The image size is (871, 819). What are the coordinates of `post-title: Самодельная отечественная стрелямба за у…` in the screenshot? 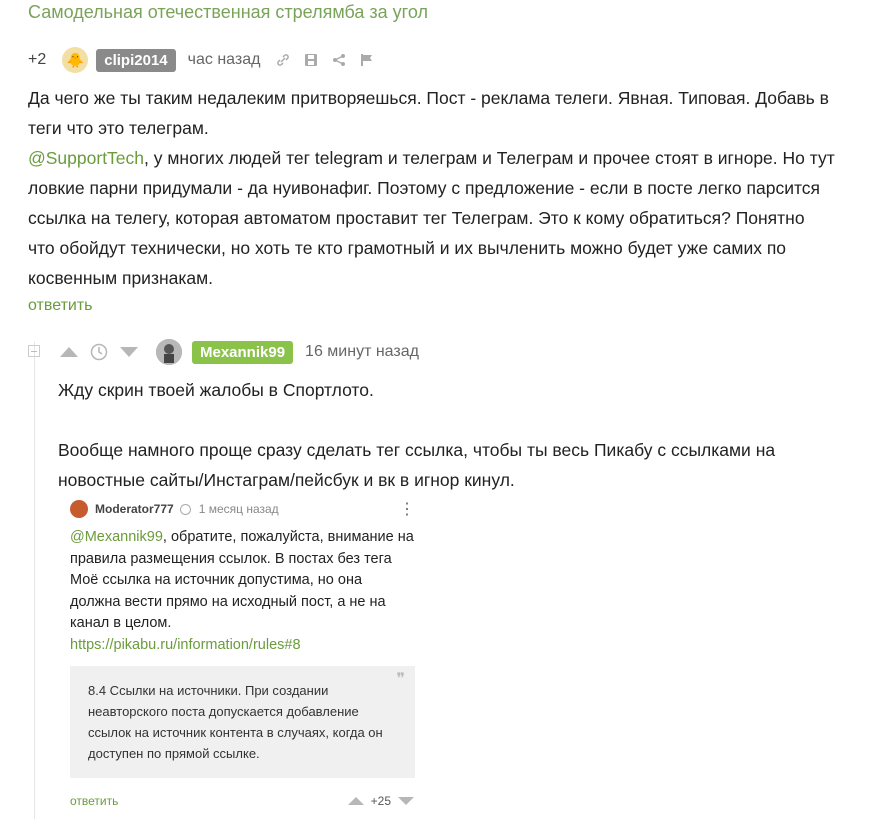 It's located at (228, 12).